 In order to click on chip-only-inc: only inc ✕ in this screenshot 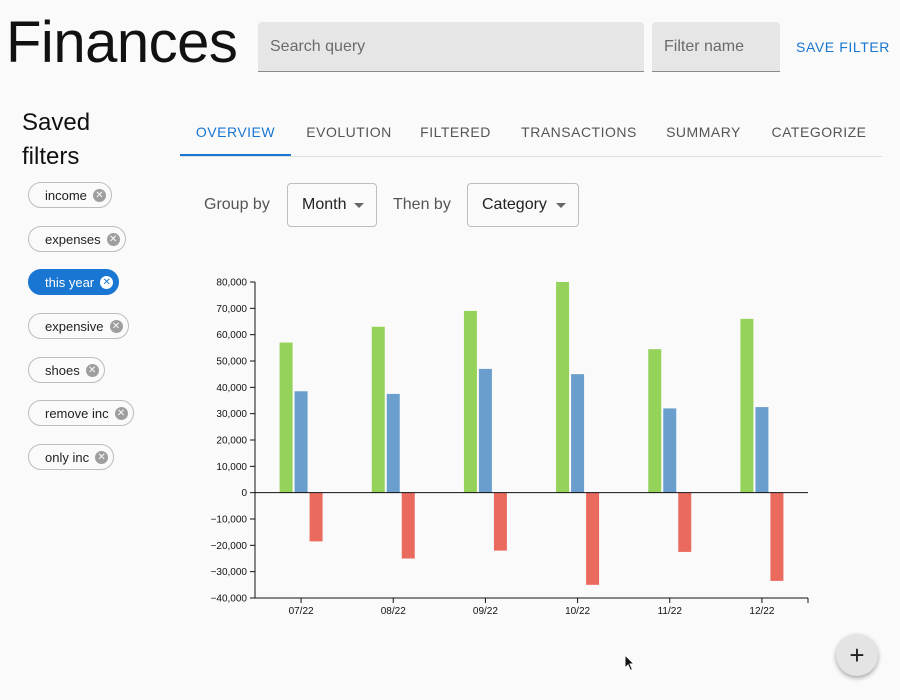, I will do `click(71, 457)`.